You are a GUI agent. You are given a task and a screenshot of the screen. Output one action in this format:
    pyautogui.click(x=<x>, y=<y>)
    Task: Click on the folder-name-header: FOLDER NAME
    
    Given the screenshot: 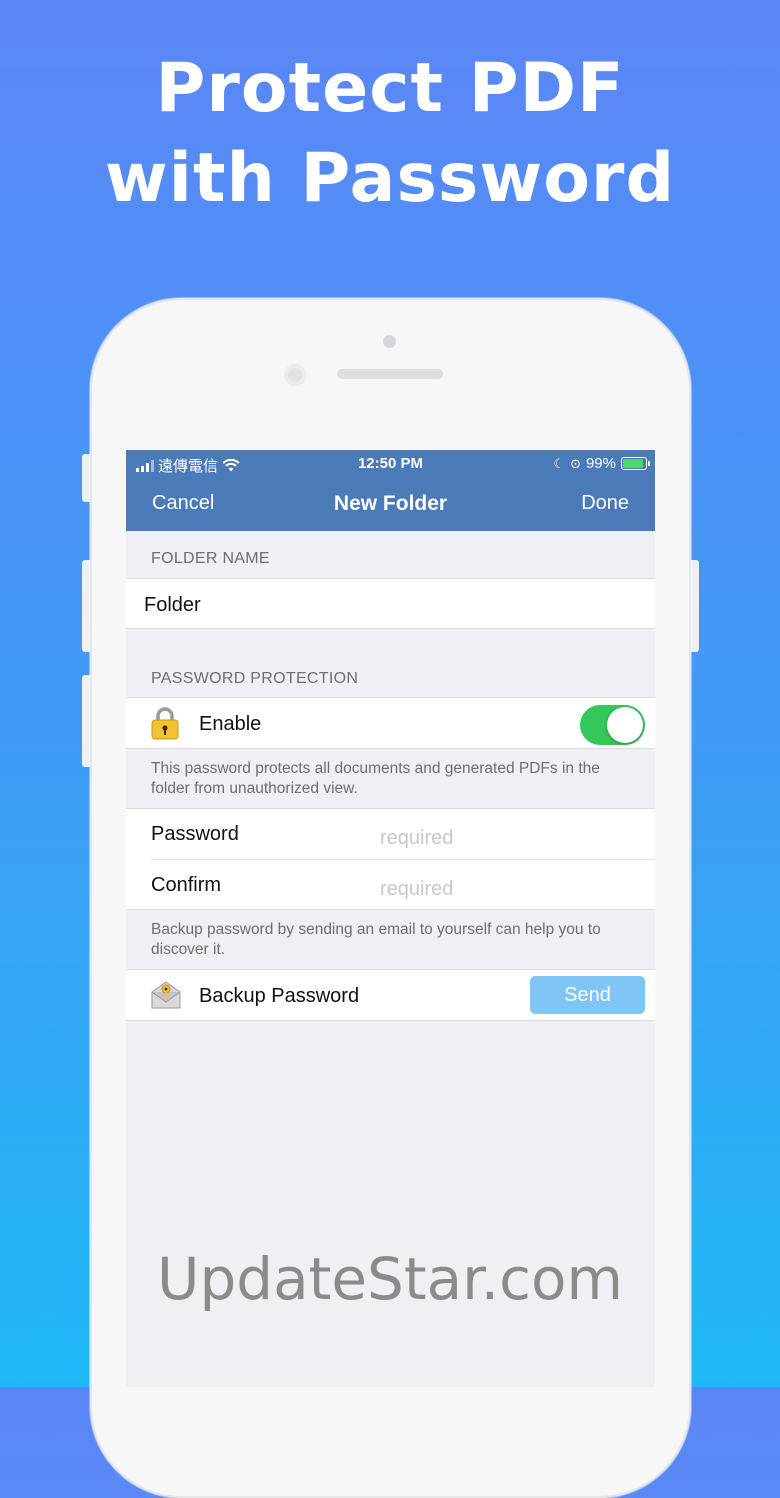 What is the action you would take?
    pyautogui.click(x=210, y=558)
    